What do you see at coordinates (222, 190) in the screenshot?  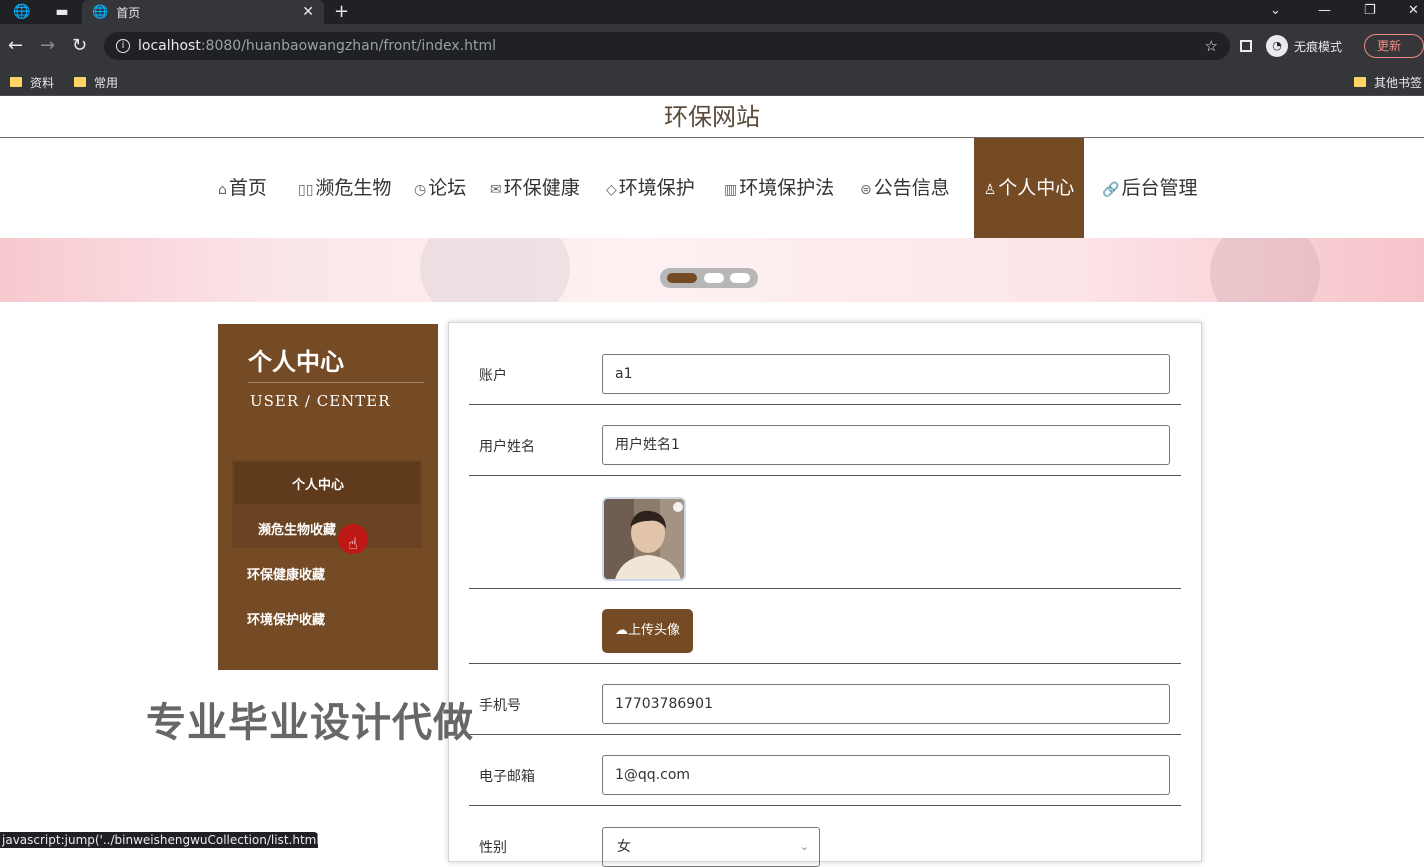 I see `home-icon: ⌂` at bounding box center [222, 190].